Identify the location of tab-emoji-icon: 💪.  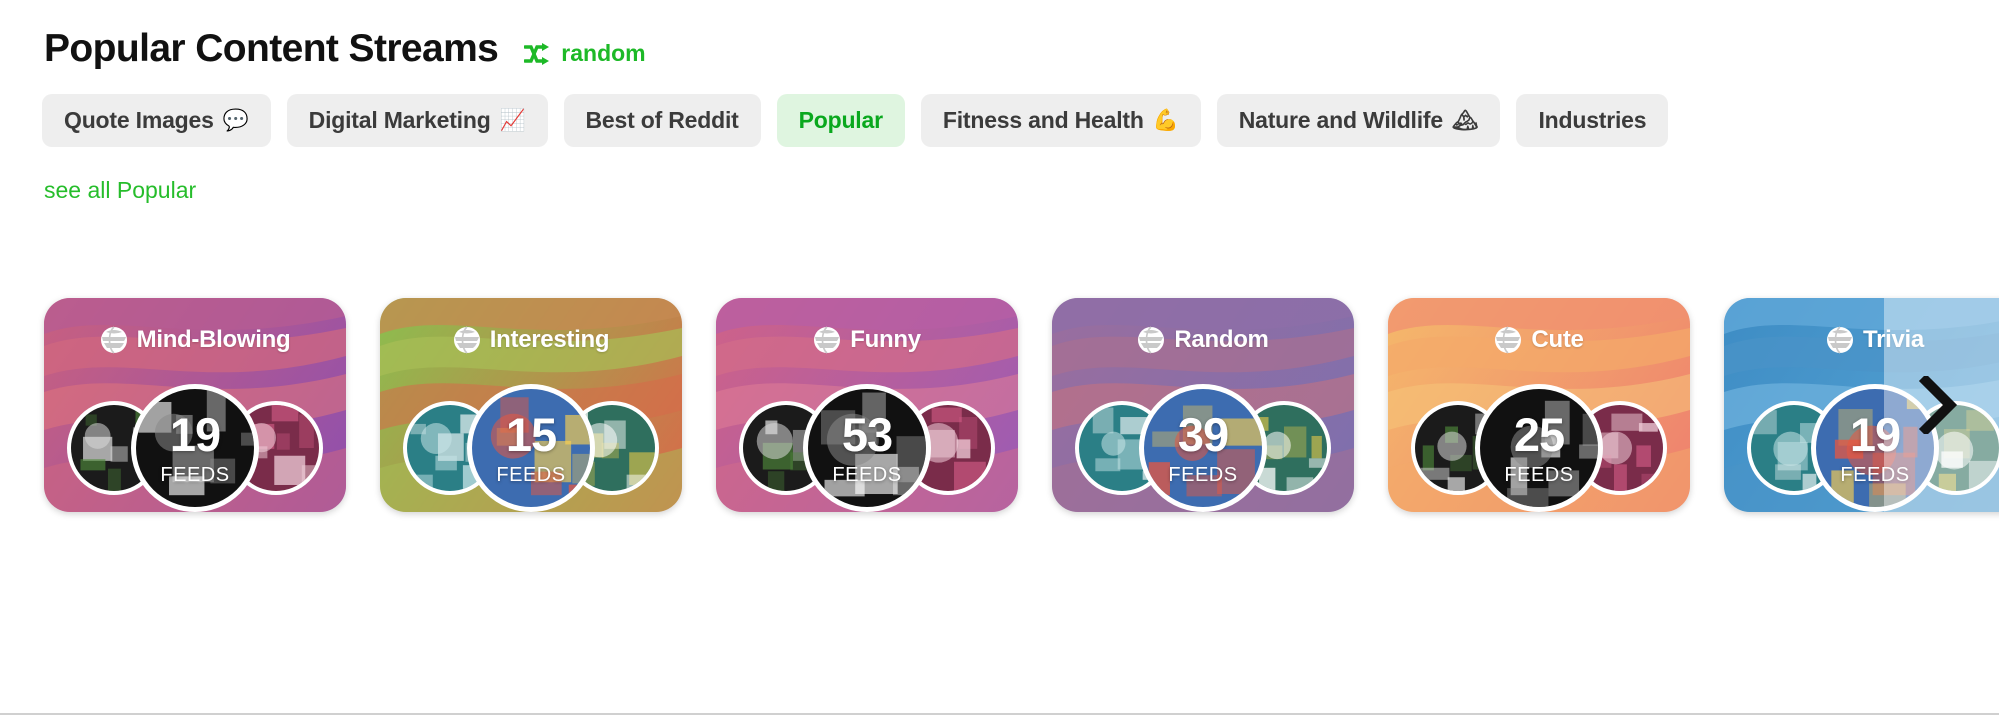
(1165, 120).